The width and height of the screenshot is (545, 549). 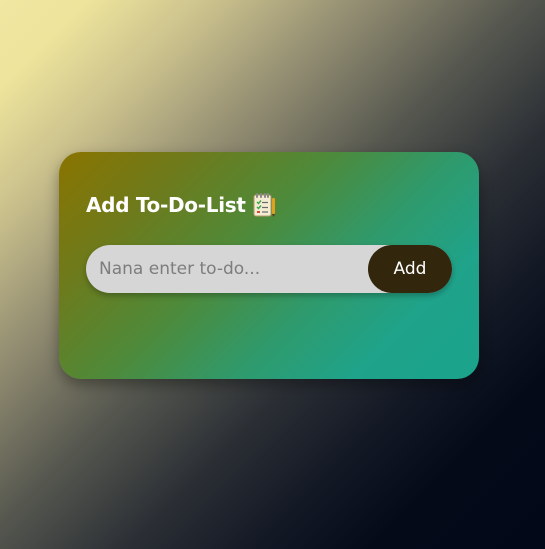 I want to click on card-title: Add To-Do-List, so click(x=166, y=205).